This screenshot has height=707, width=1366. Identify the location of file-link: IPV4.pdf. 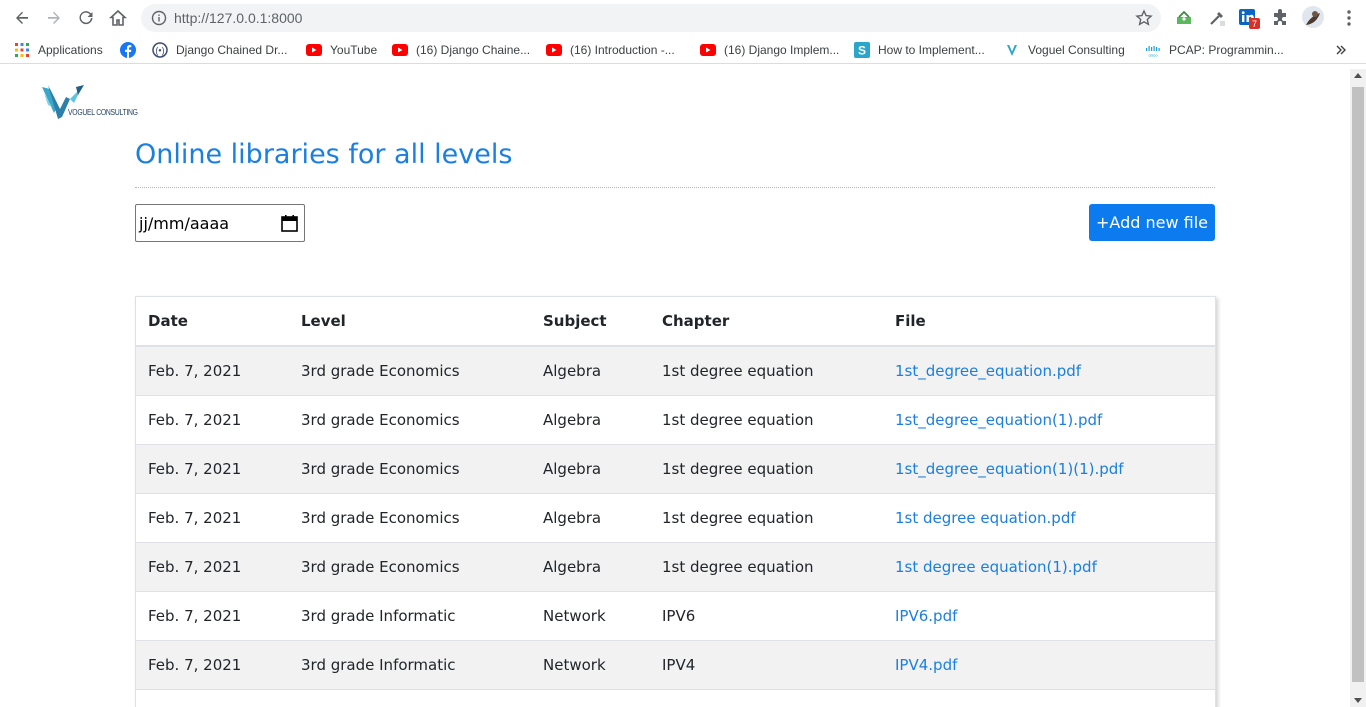
(926, 665).